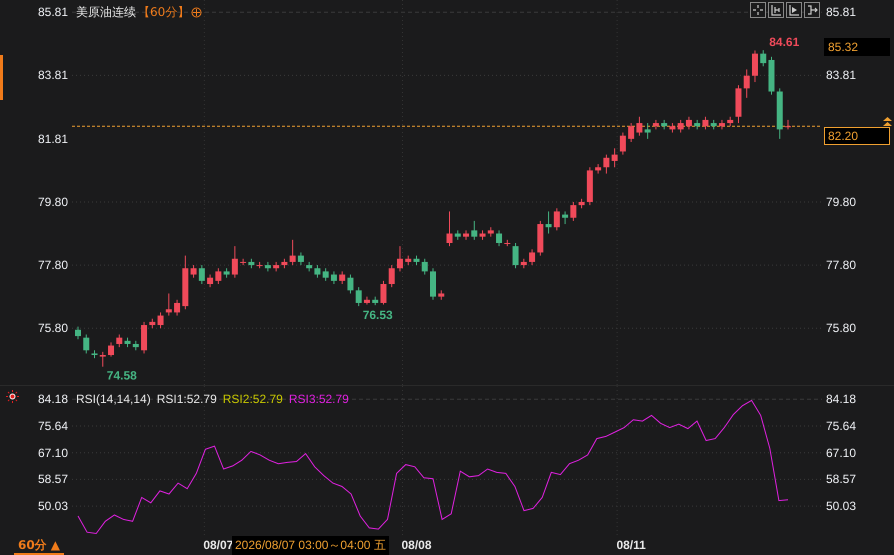 The width and height of the screenshot is (894, 555). What do you see at coordinates (39, 545) in the screenshot?
I see `period-tab: 60分 ▲` at bounding box center [39, 545].